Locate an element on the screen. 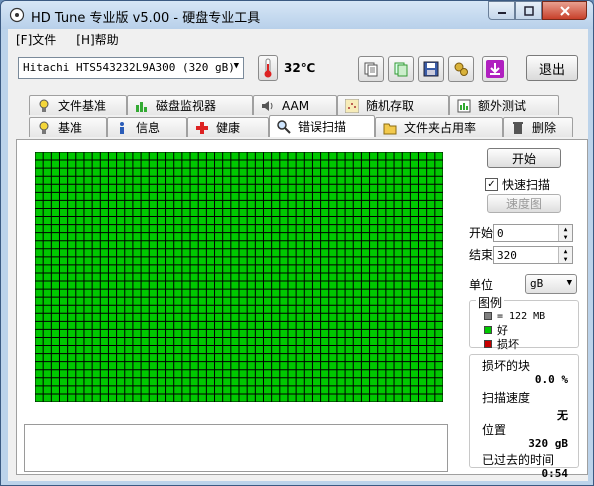  download-button is located at coordinates (495, 69).